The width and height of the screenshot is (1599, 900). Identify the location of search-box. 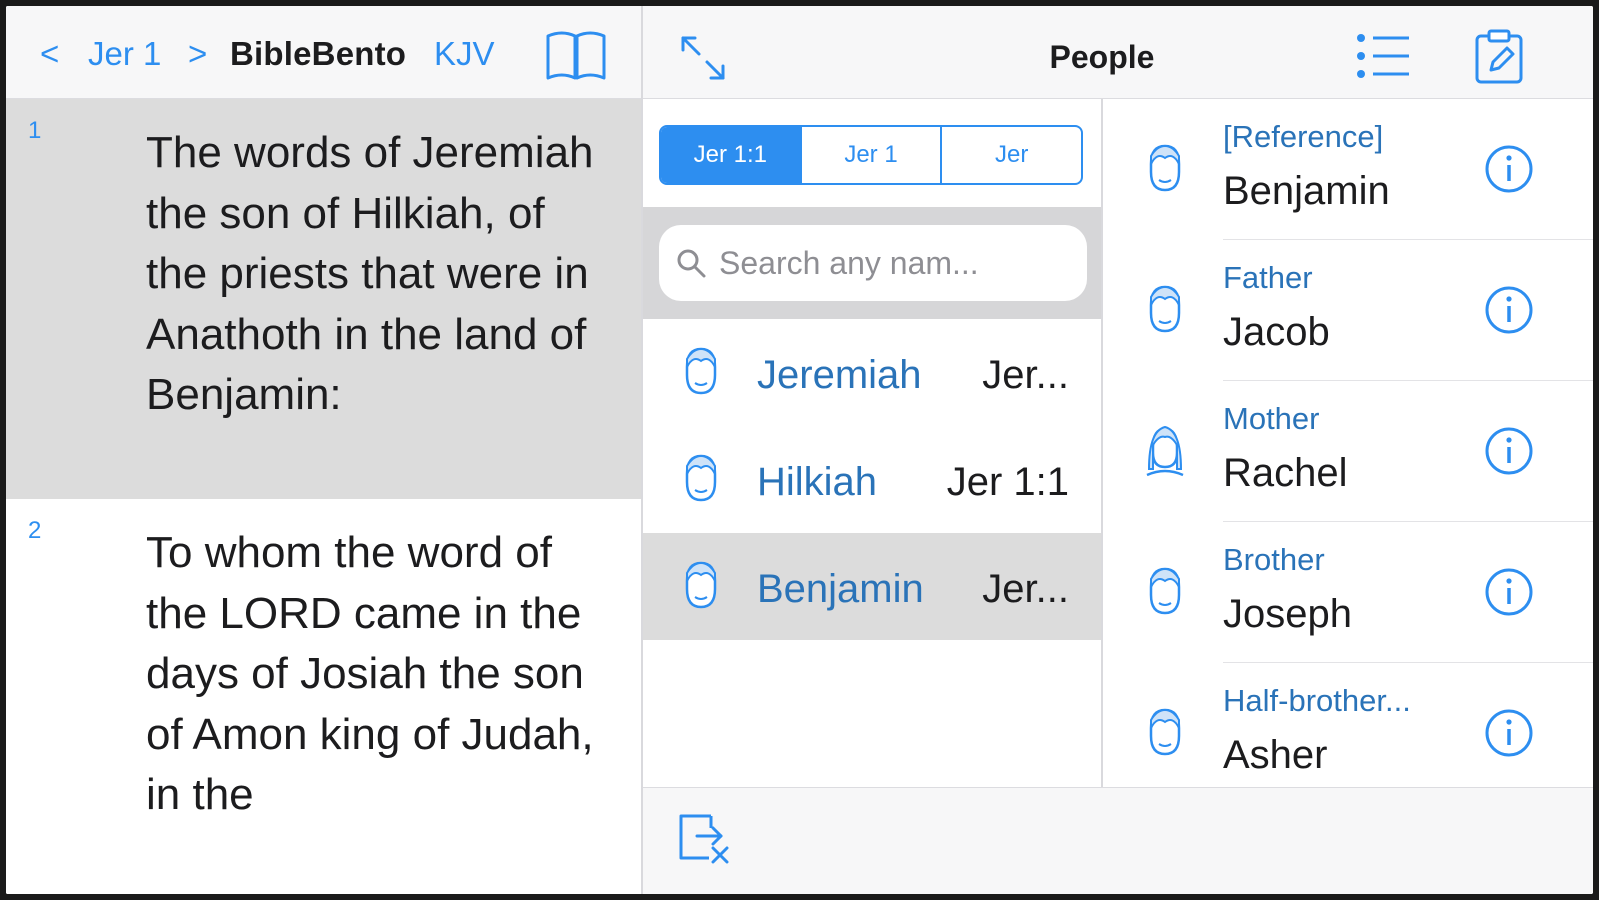
(873, 263).